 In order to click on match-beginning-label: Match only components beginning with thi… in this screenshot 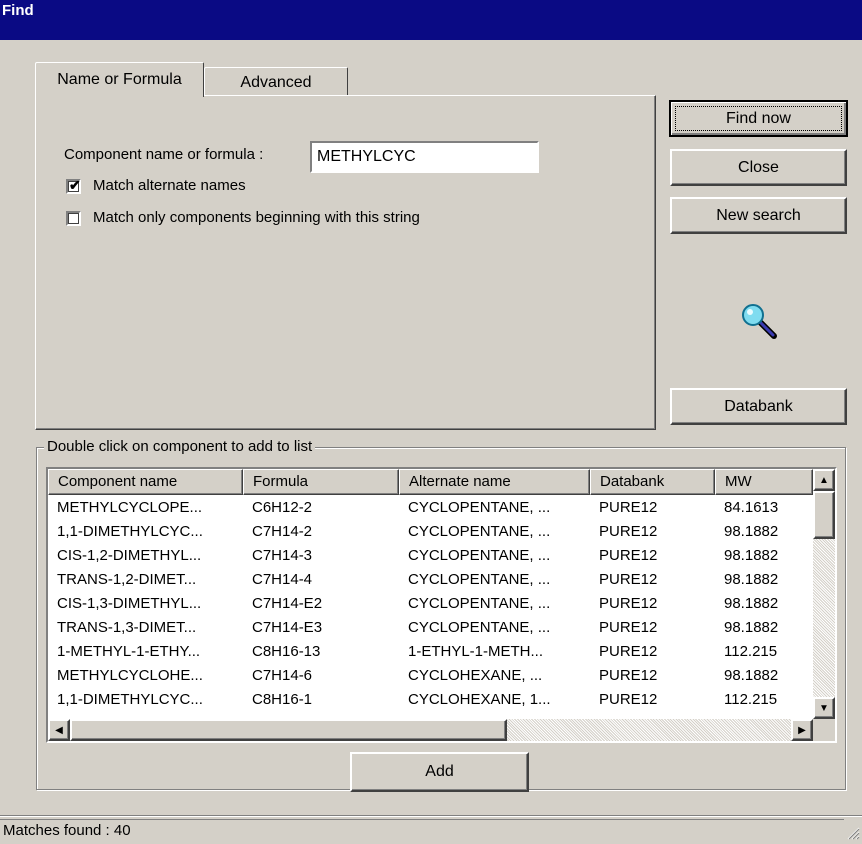, I will do `click(256, 217)`.